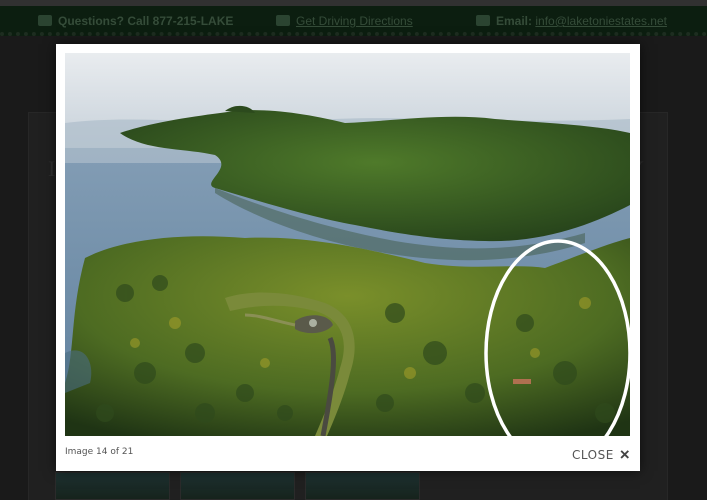 This screenshot has width=707, height=500. Describe the element at coordinates (99, 452) in the screenshot. I see `image-counter: Image 14 of 21` at that location.